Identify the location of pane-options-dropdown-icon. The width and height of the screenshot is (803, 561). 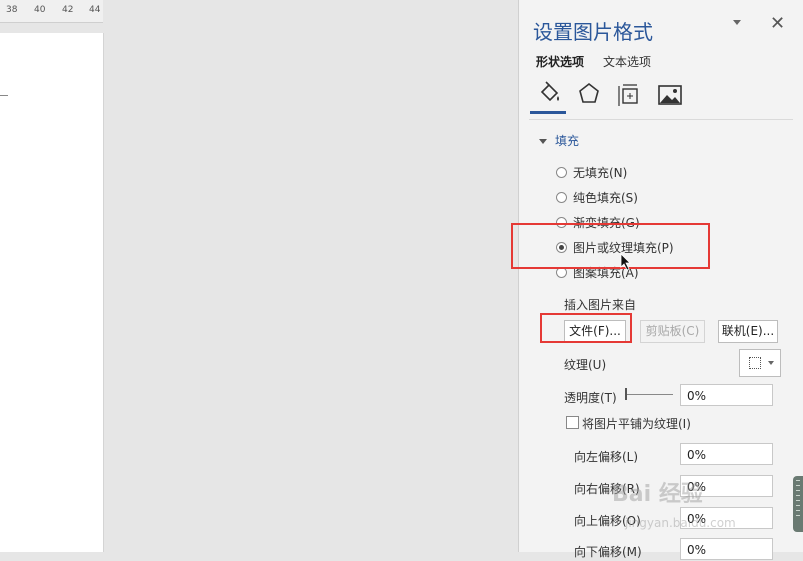
(737, 22).